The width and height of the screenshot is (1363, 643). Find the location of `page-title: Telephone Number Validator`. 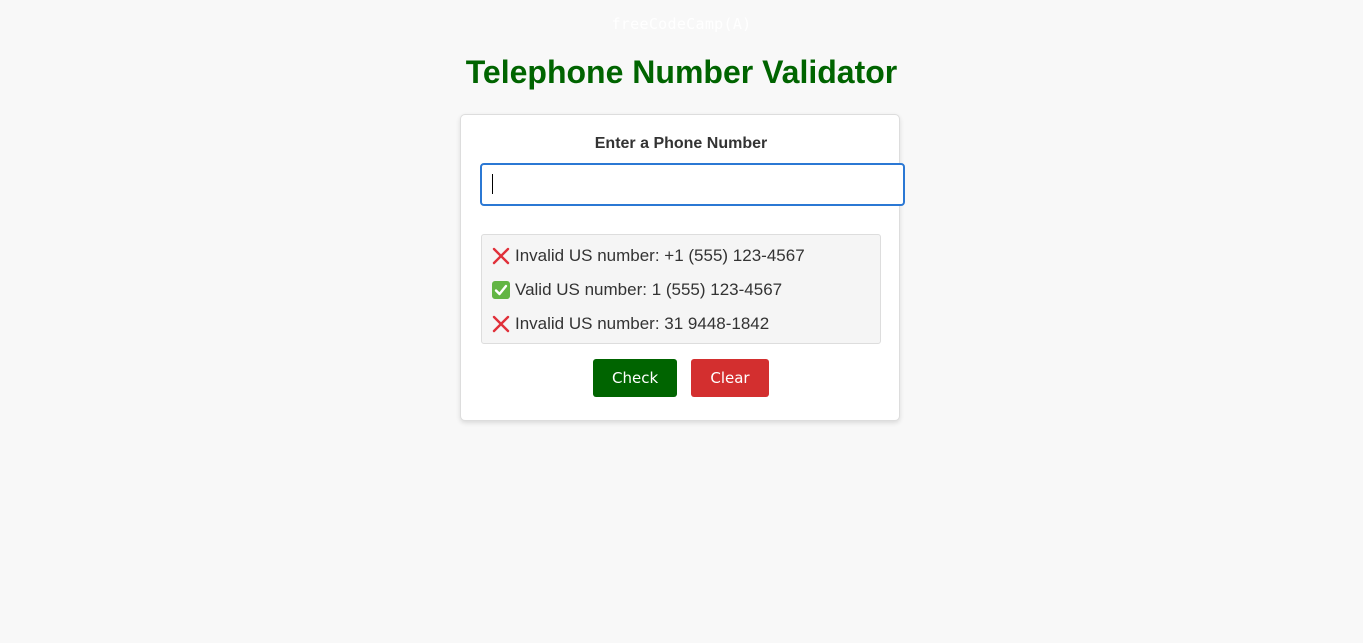

page-title: Telephone Number Validator is located at coordinates (681, 72).